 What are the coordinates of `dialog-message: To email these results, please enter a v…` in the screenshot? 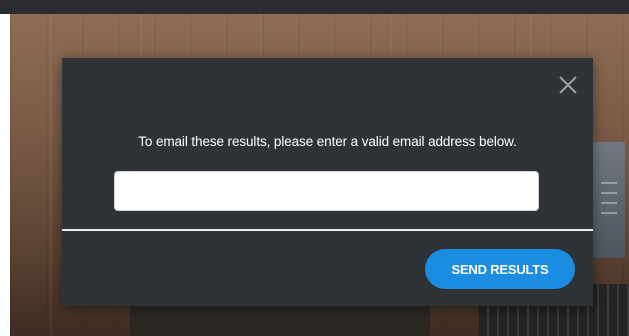 It's located at (327, 141).